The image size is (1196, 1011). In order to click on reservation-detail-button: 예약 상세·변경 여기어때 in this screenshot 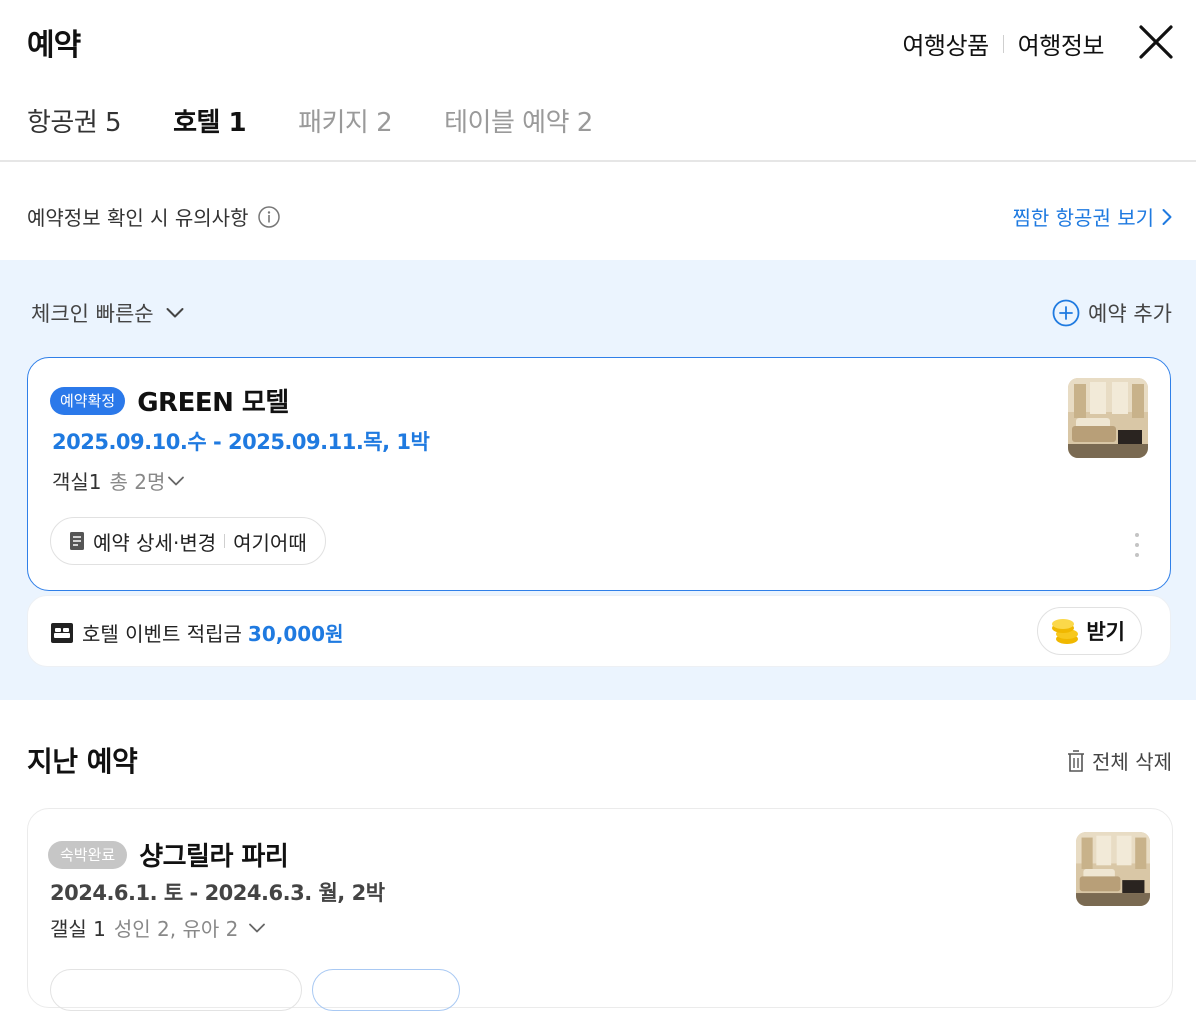, I will do `click(188, 541)`.